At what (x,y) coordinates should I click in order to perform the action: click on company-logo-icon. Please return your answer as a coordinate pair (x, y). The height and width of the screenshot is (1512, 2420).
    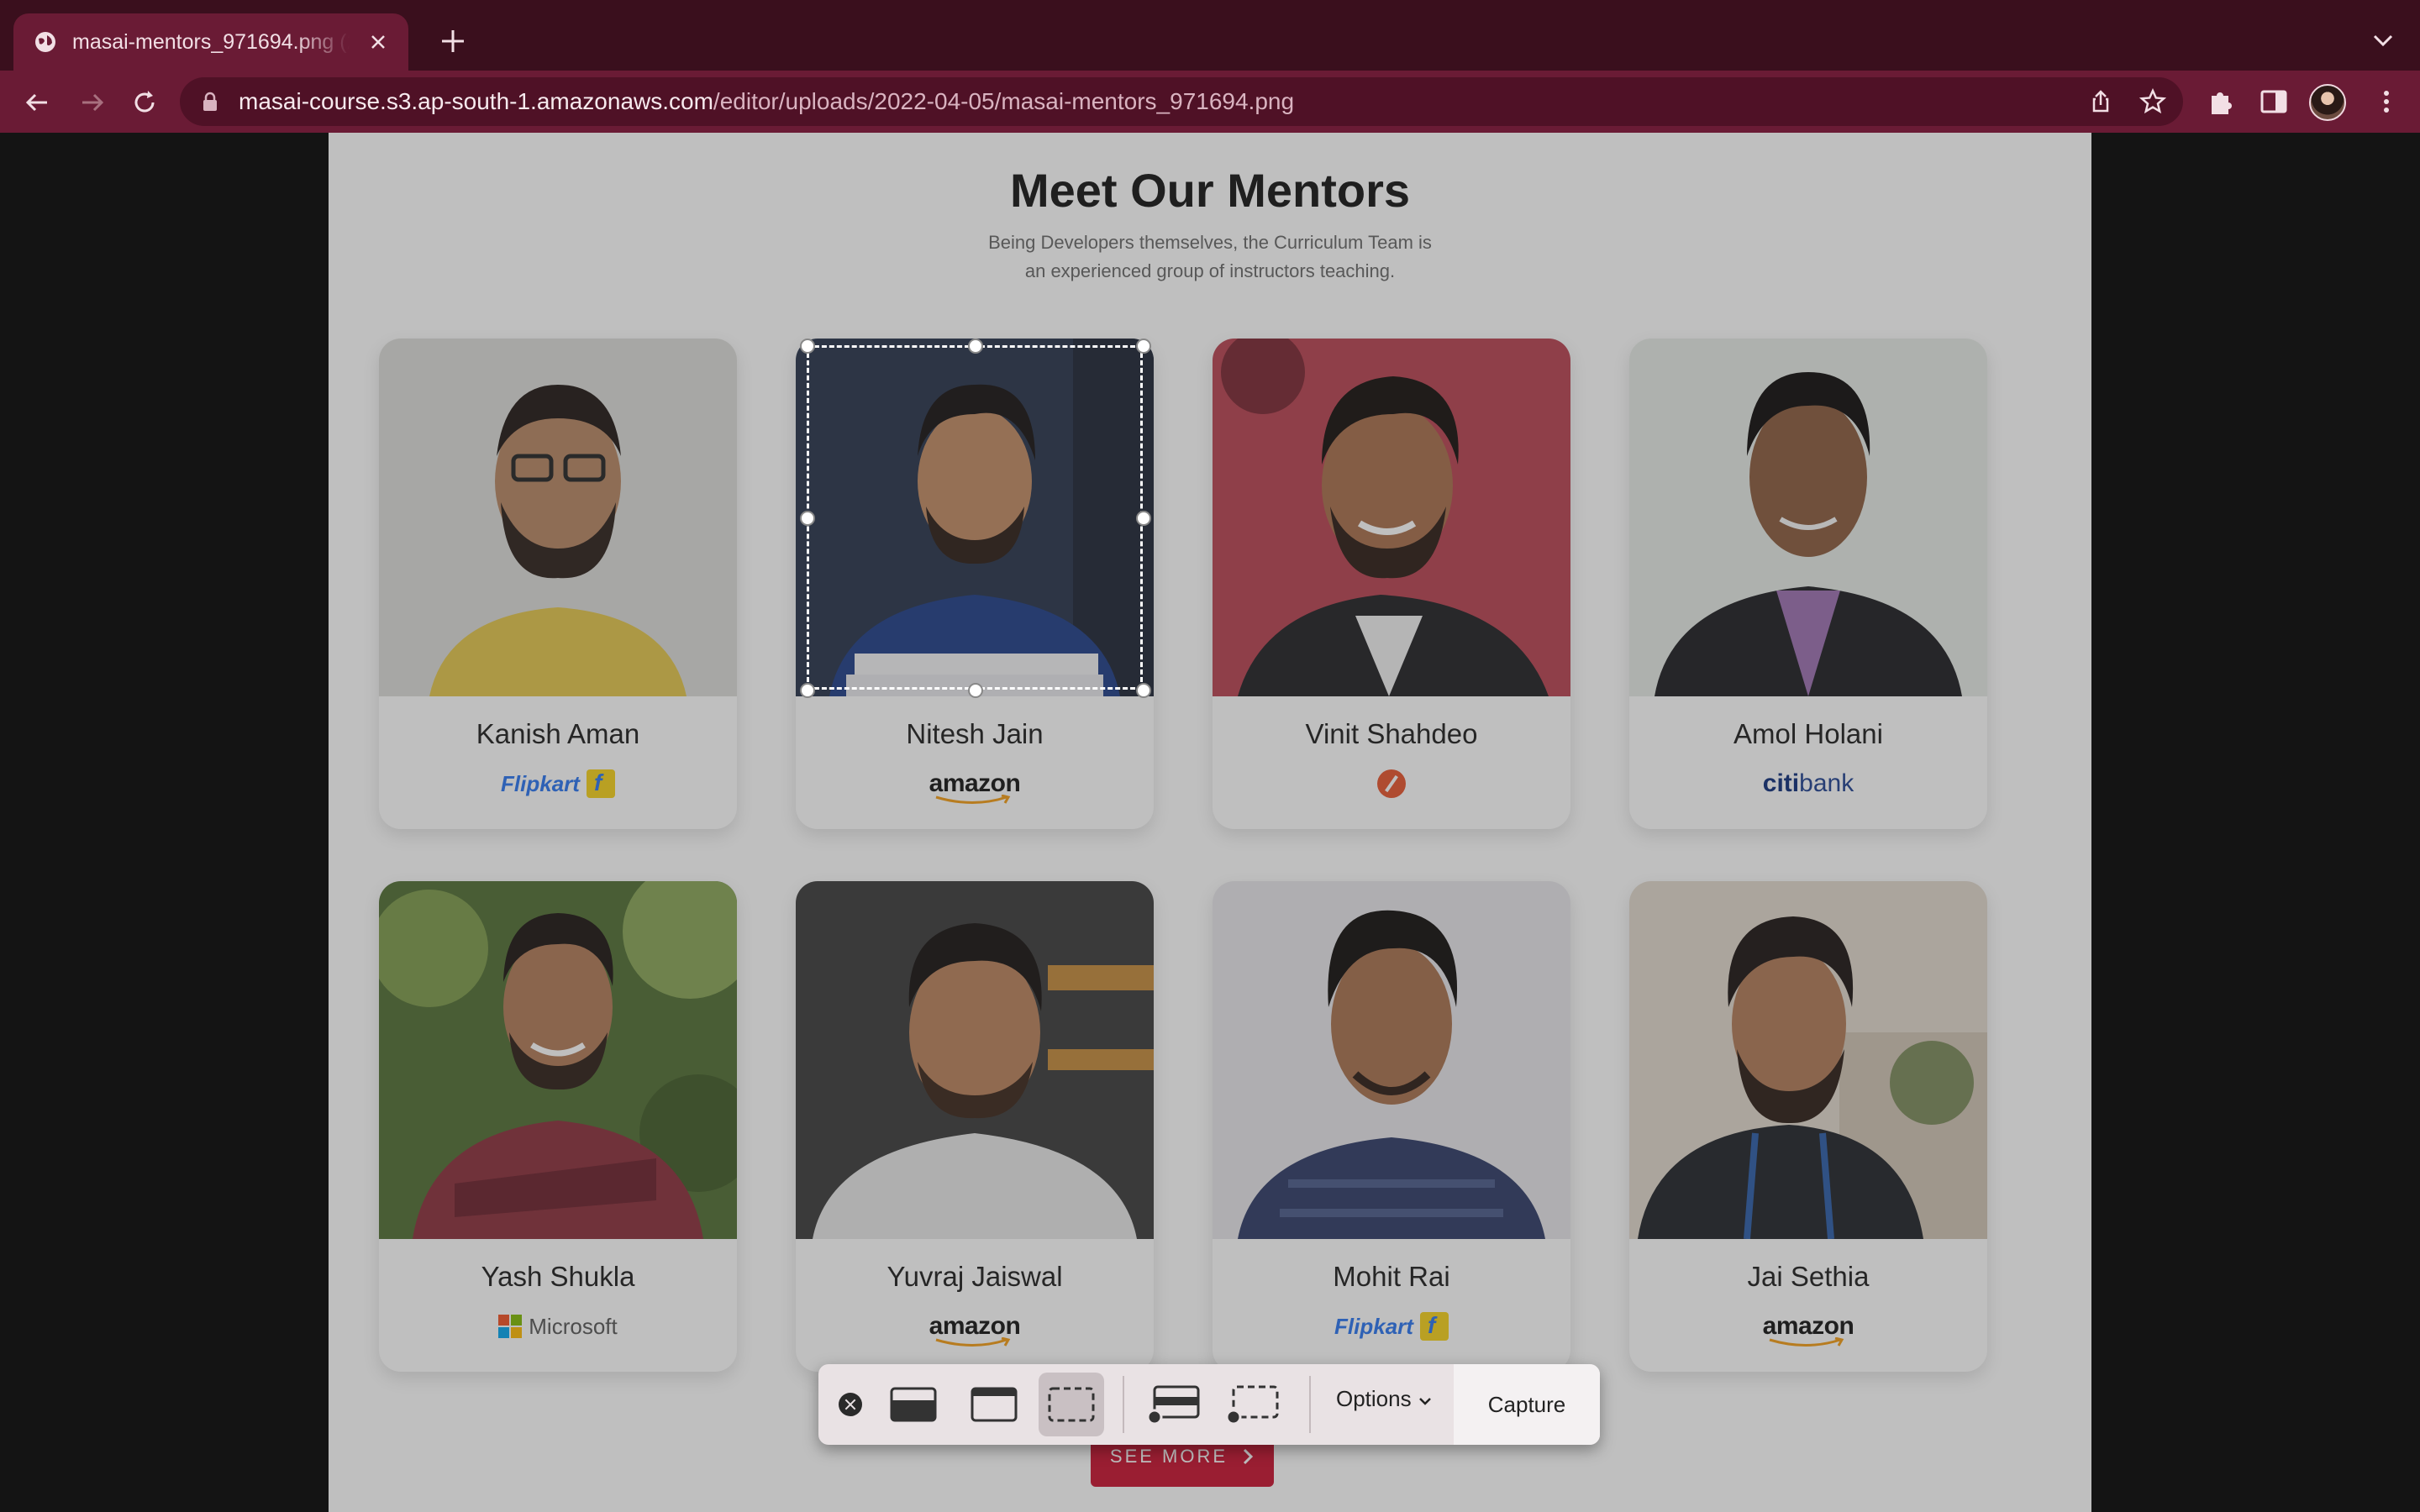
    Looking at the image, I should click on (1391, 783).